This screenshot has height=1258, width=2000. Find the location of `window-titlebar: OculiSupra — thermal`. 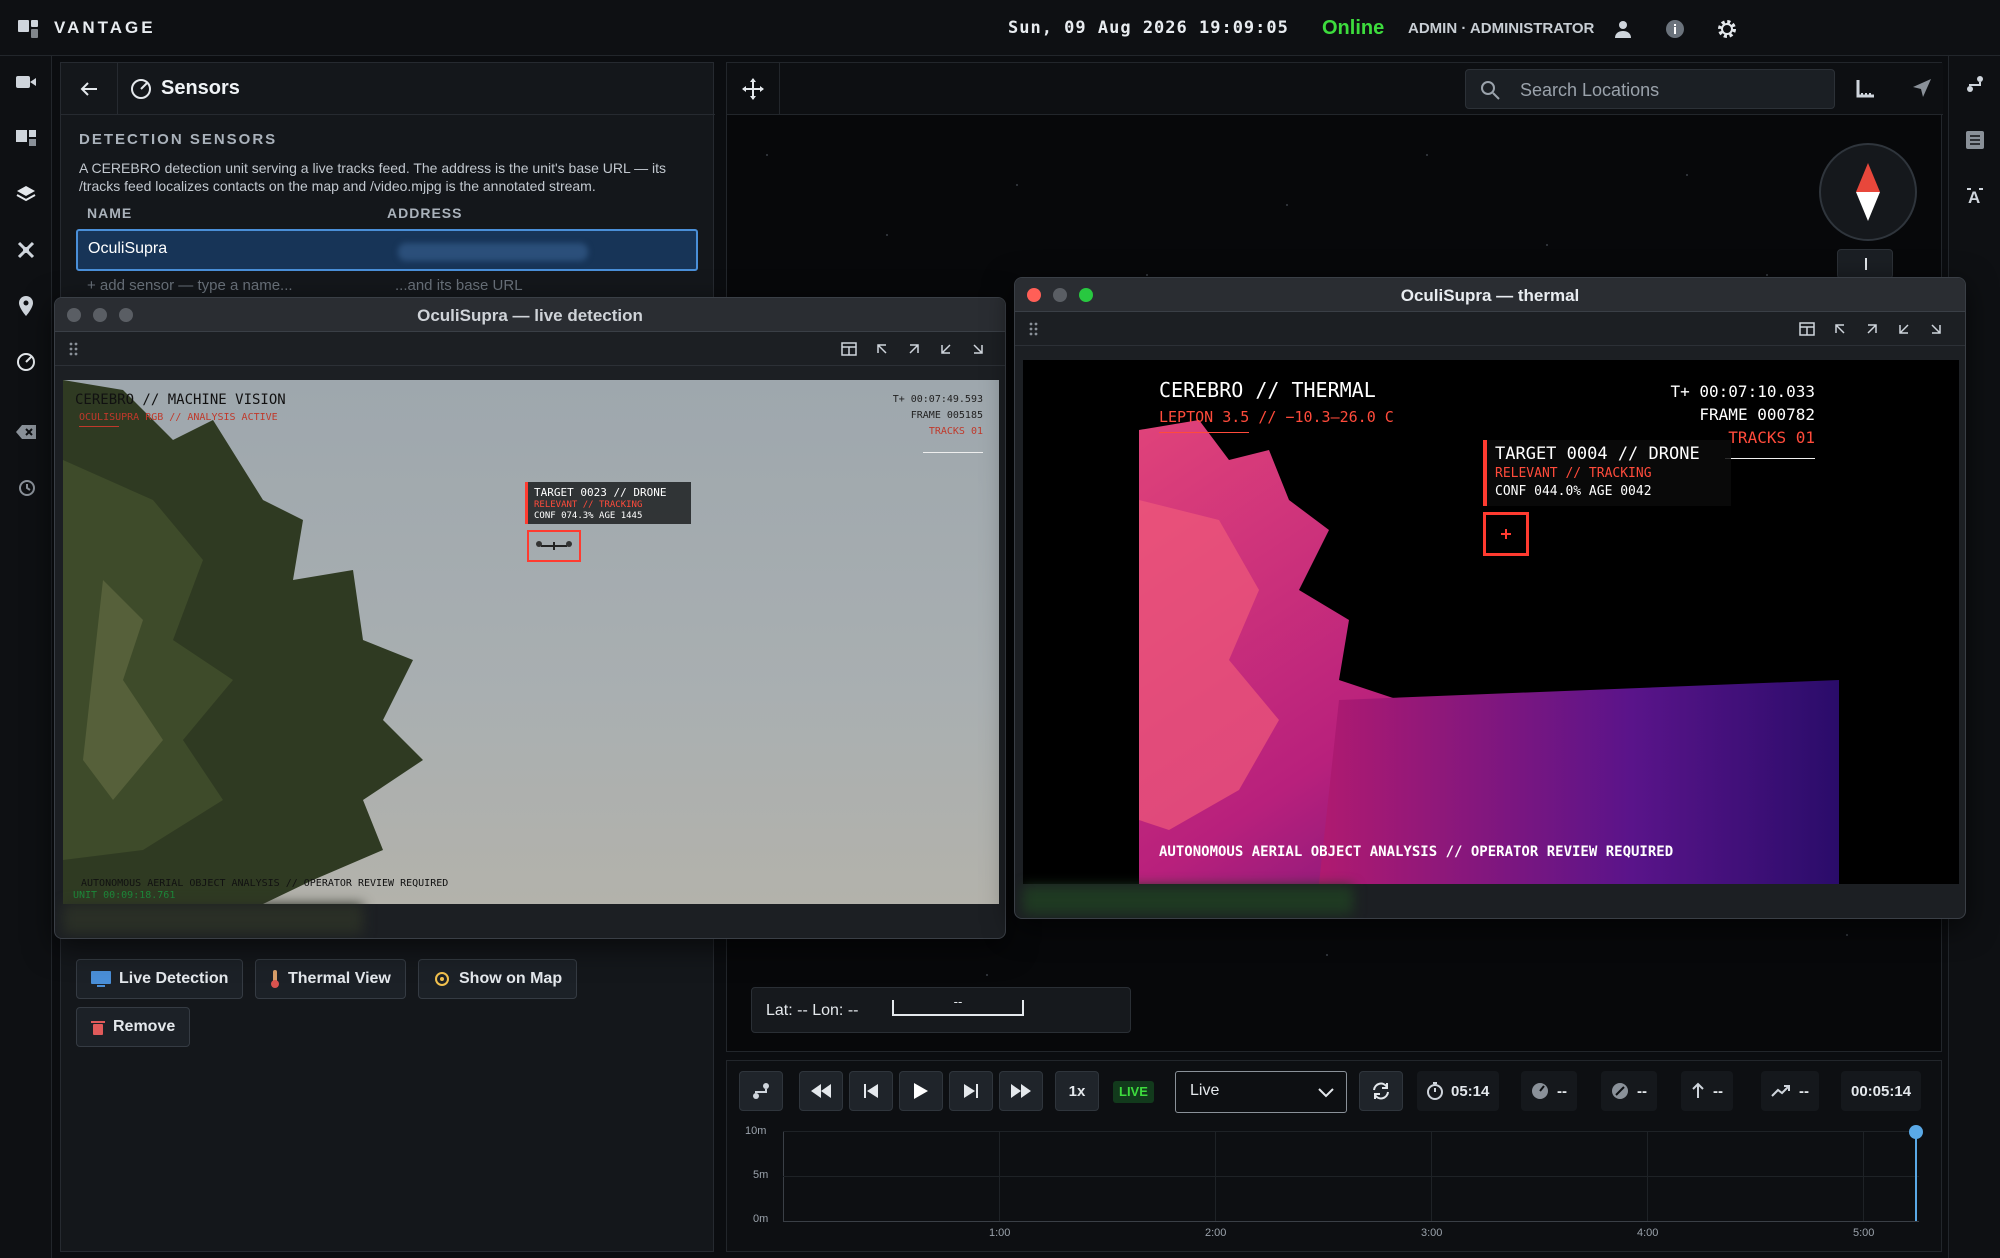

window-titlebar: OculiSupra — thermal is located at coordinates (1490, 295).